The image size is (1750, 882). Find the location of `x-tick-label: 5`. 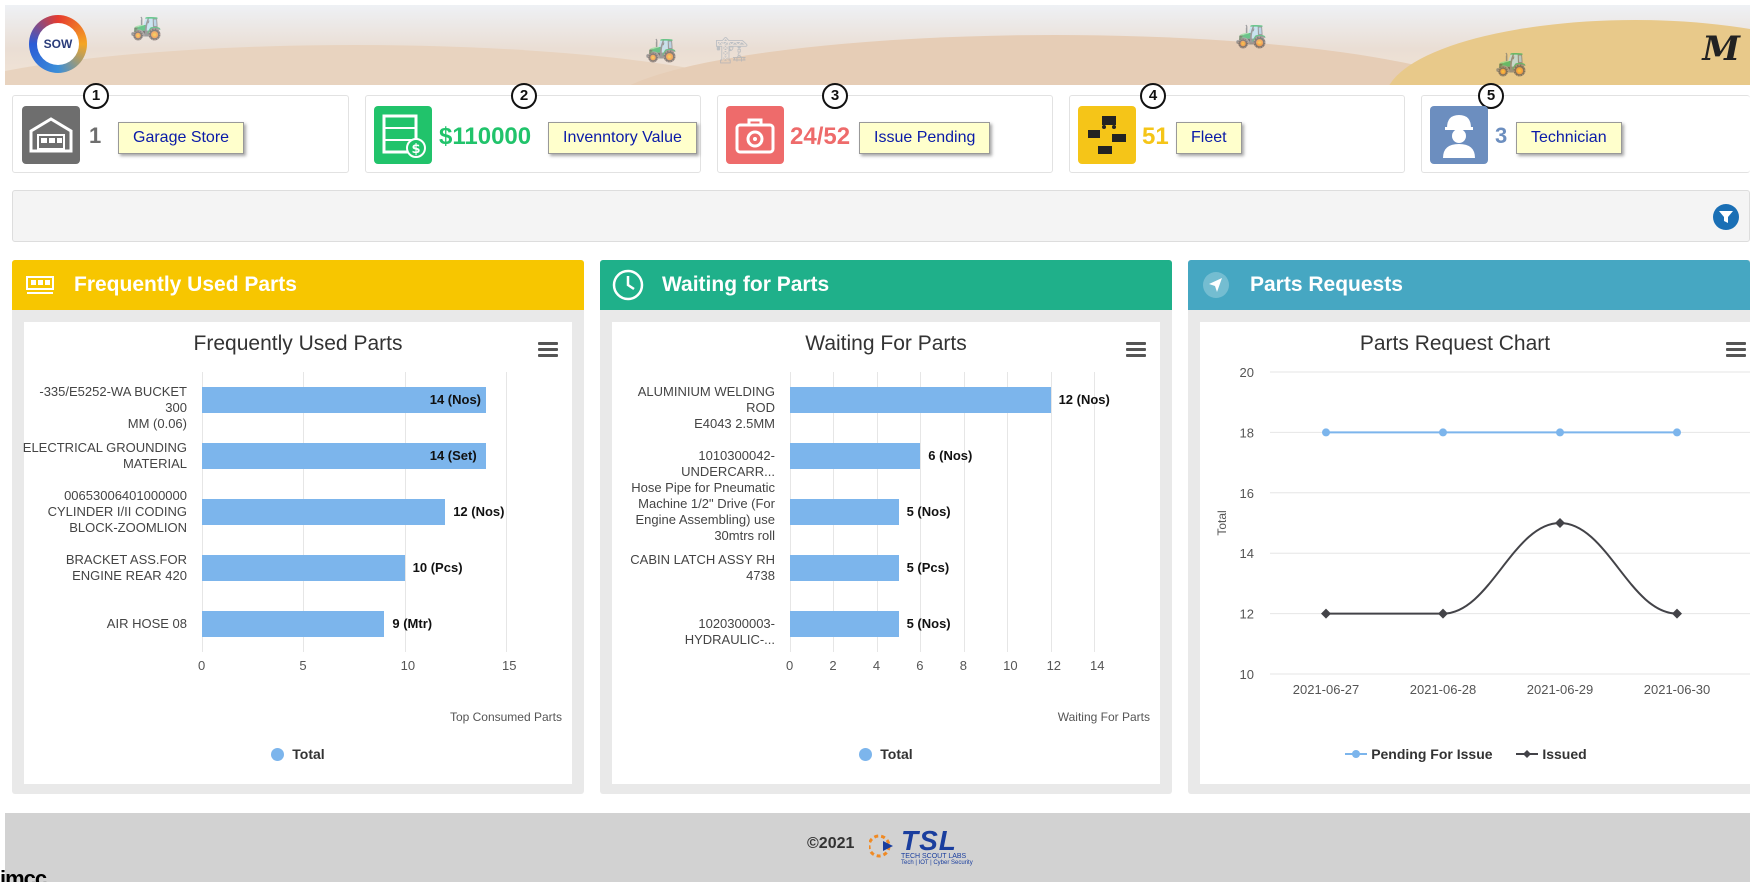

x-tick-label: 5 is located at coordinates (303, 665).